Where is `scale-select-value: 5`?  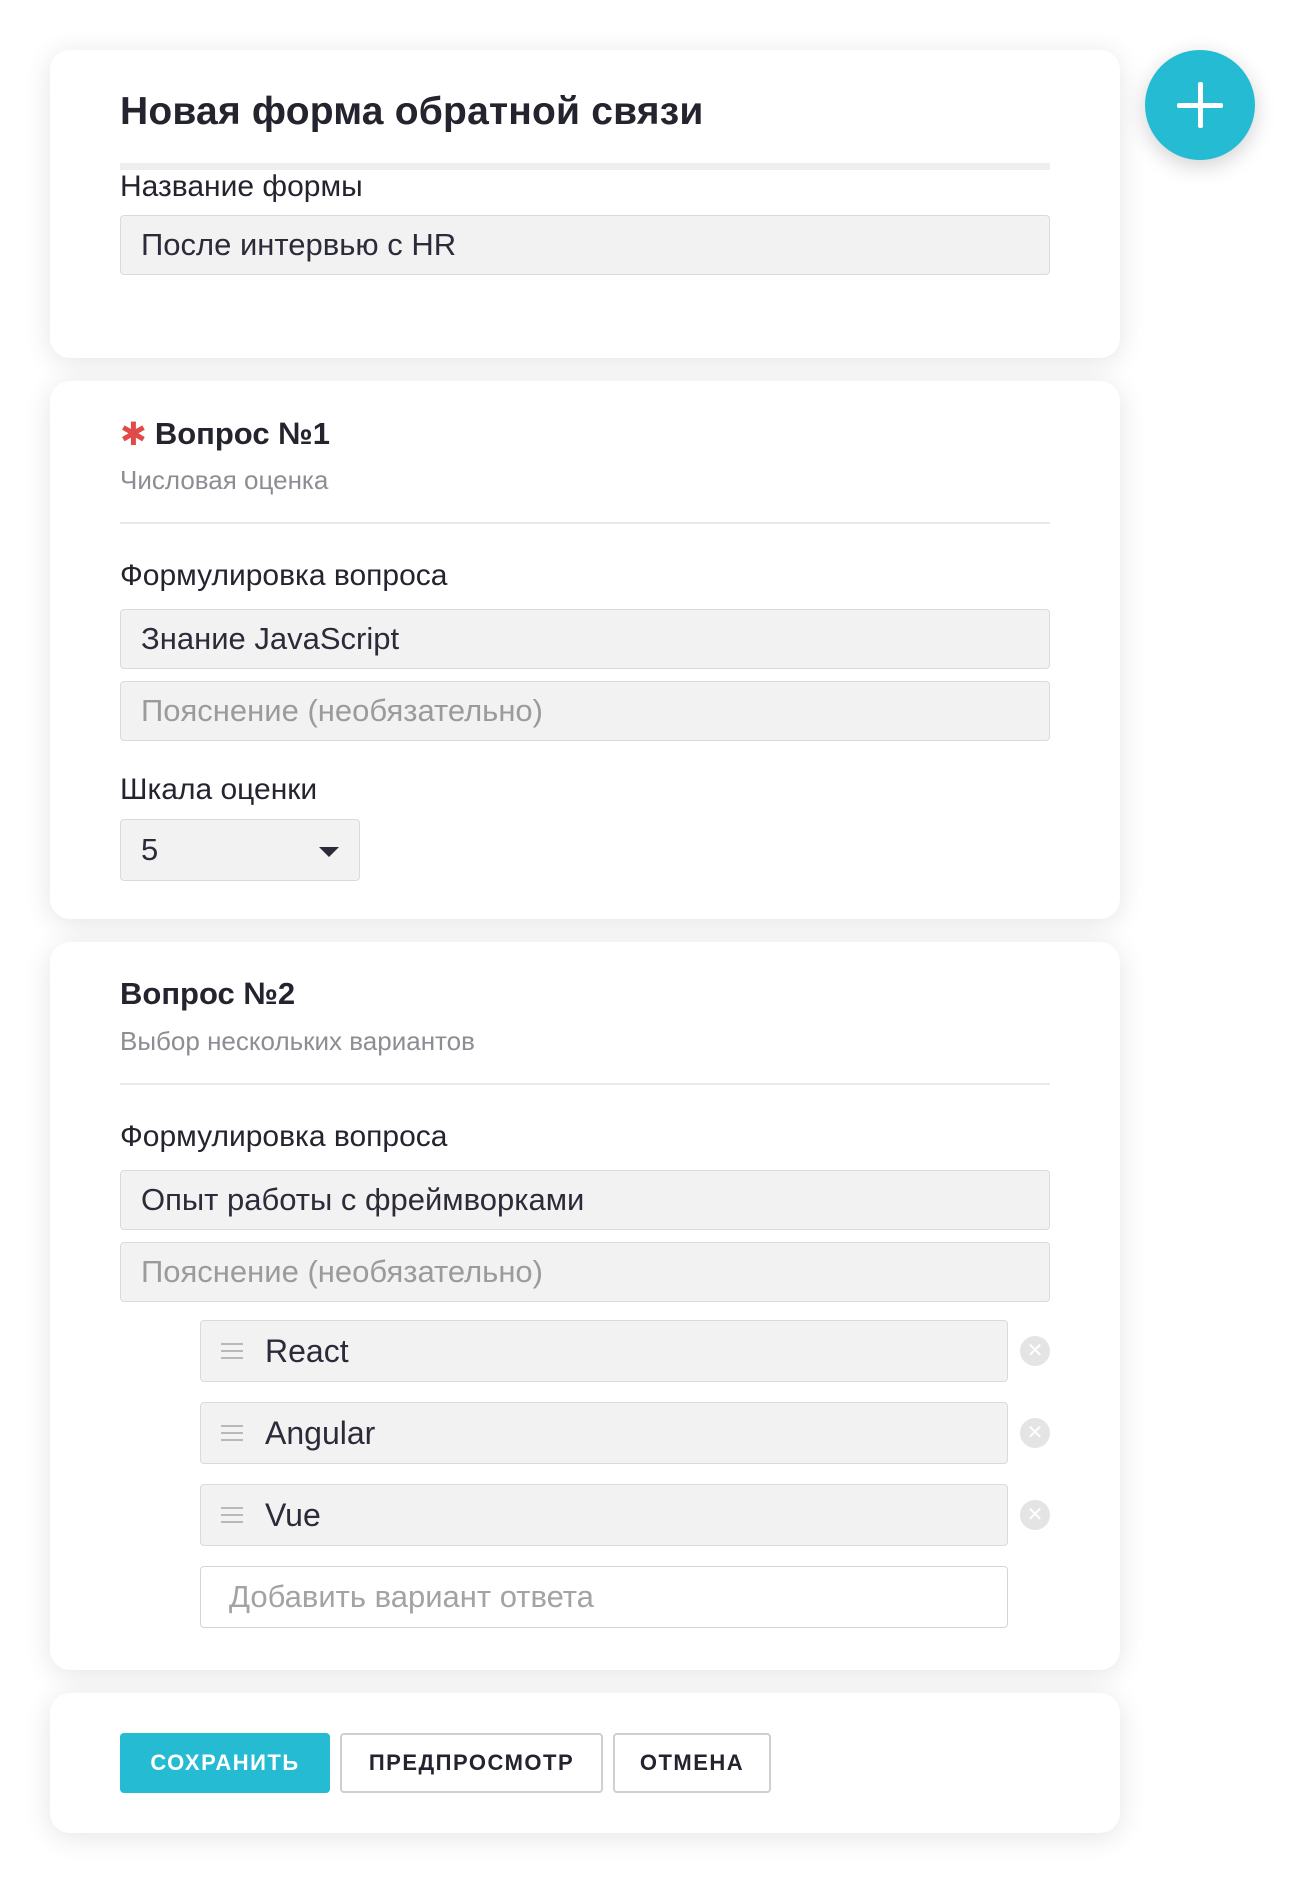
scale-select-value: 5 is located at coordinates (150, 849).